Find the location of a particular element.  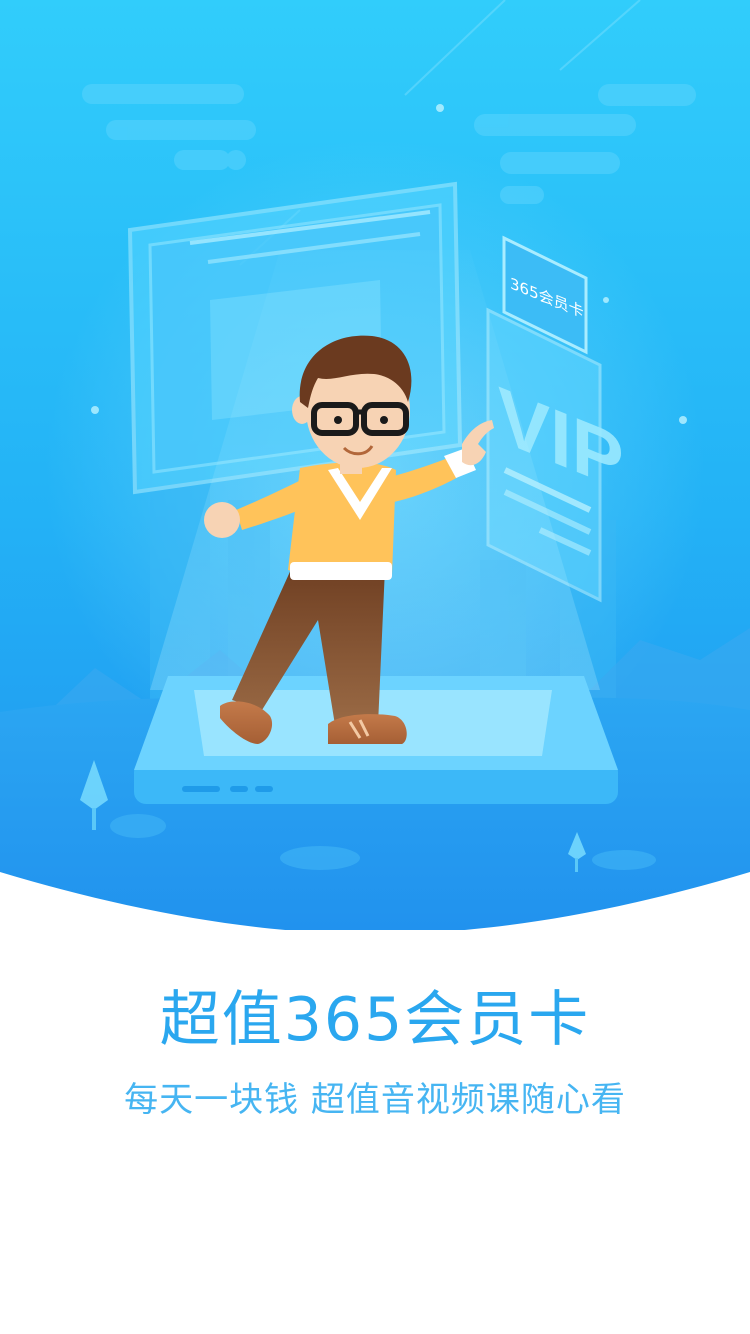

page-subtitle: 每天一块钱 超值音视频课随心看 is located at coordinates (375, 1100).